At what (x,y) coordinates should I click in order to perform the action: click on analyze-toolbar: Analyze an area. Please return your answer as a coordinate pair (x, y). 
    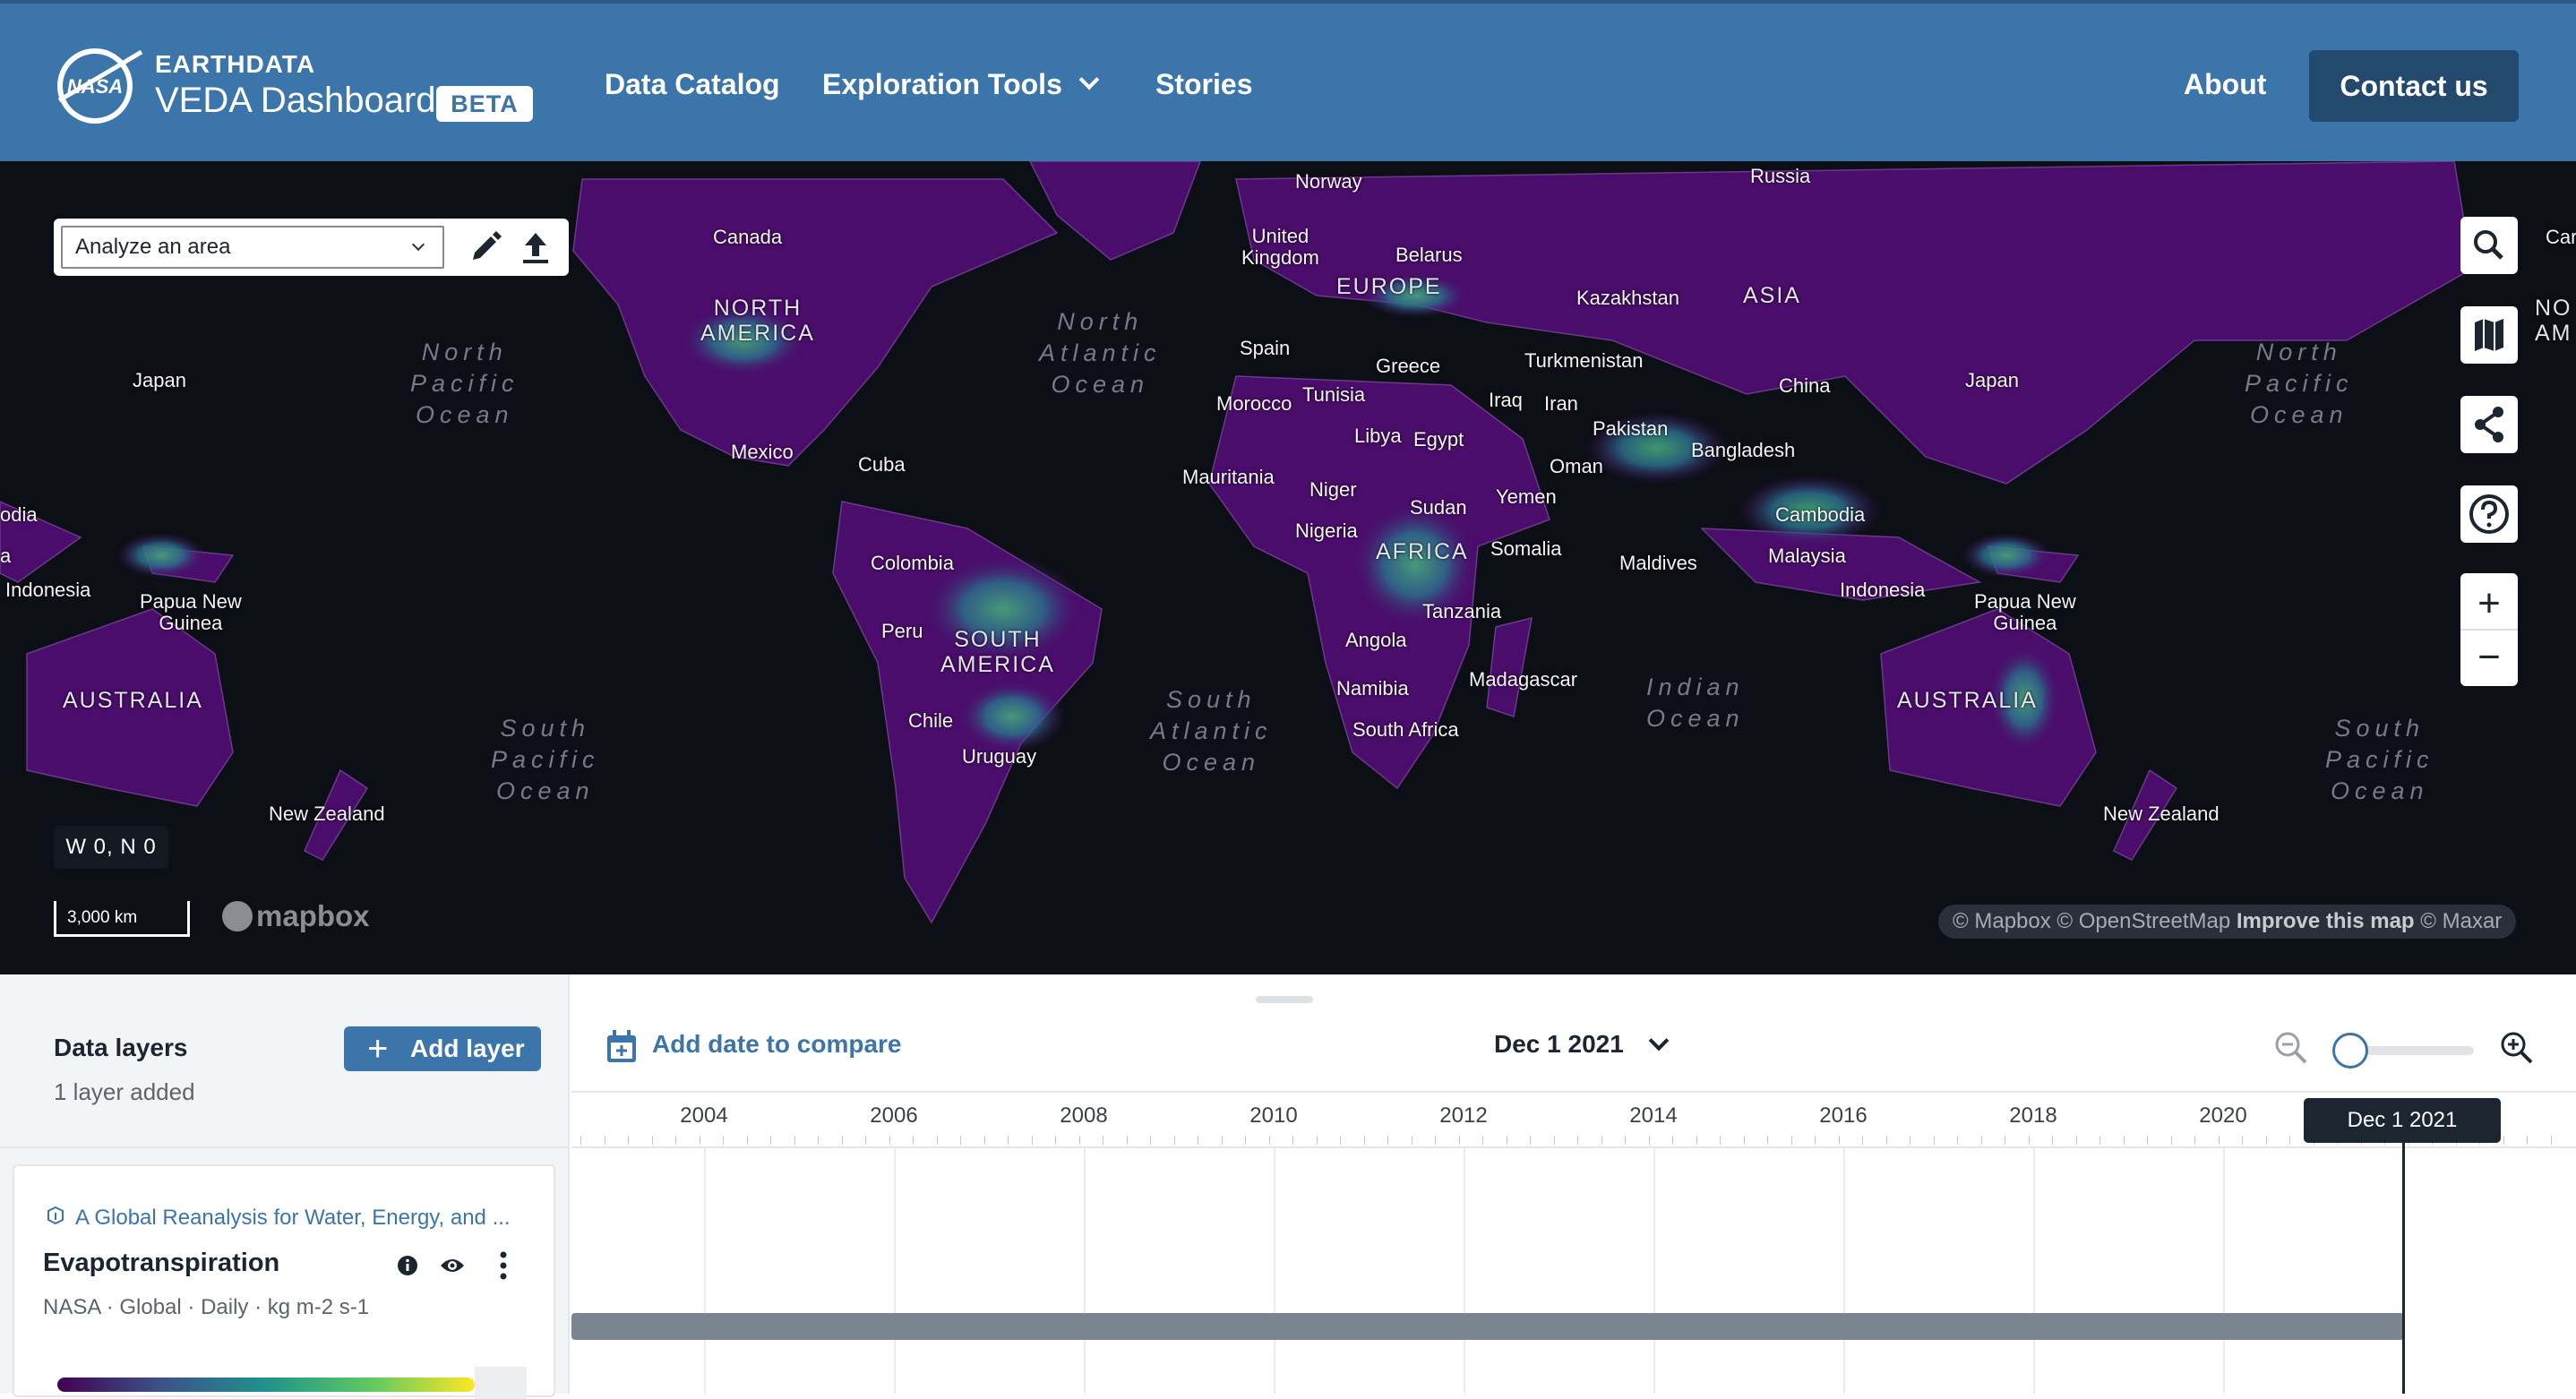
    Looking at the image, I should click on (311, 247).